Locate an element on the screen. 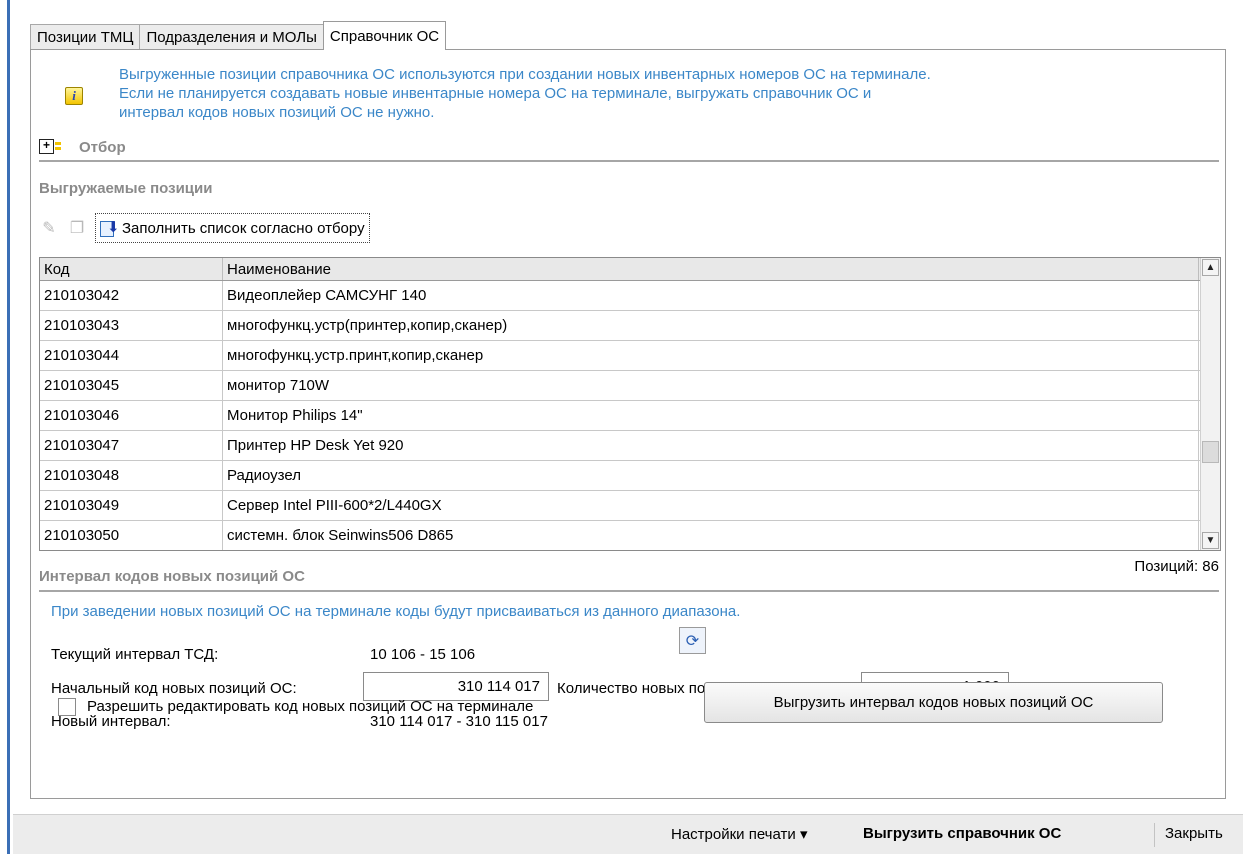 The height and width of the screenshot is (854, 1243). cell-name: многофункц.устр.принт,копир,сканер is located at coordinates (711, 355).